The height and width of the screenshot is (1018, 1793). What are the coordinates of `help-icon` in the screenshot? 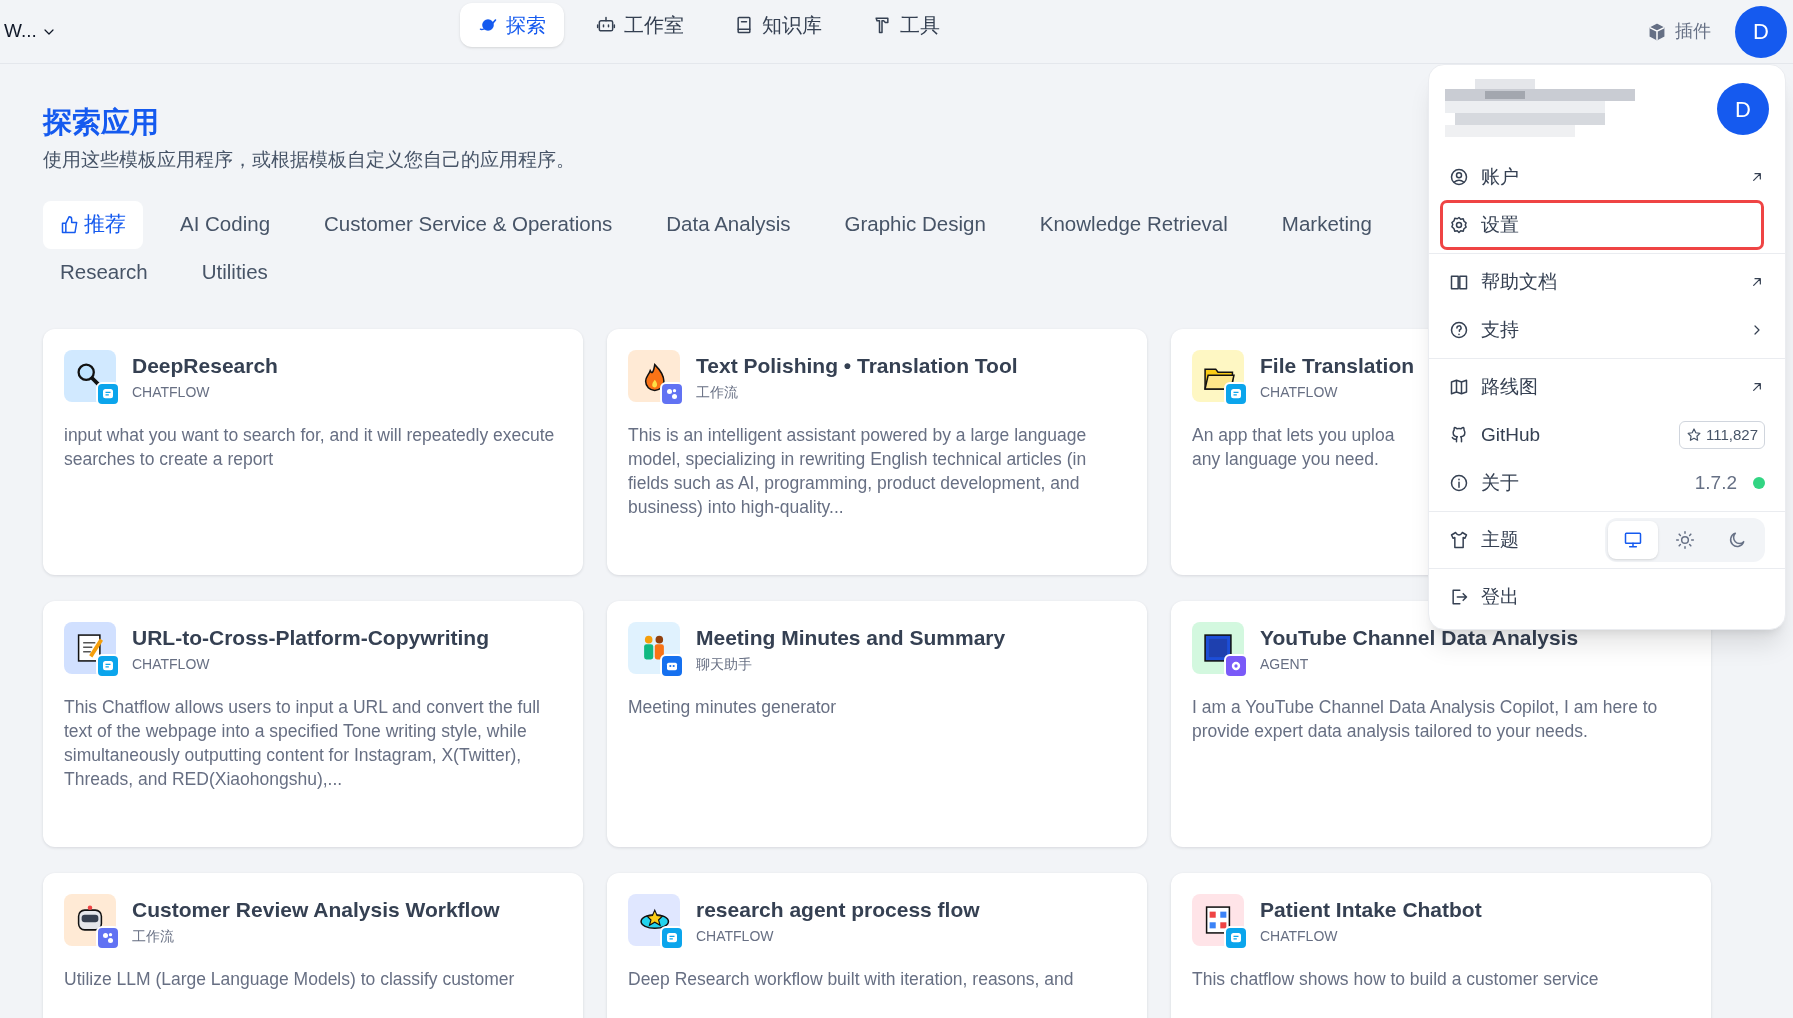 It's located at (1459, 330).